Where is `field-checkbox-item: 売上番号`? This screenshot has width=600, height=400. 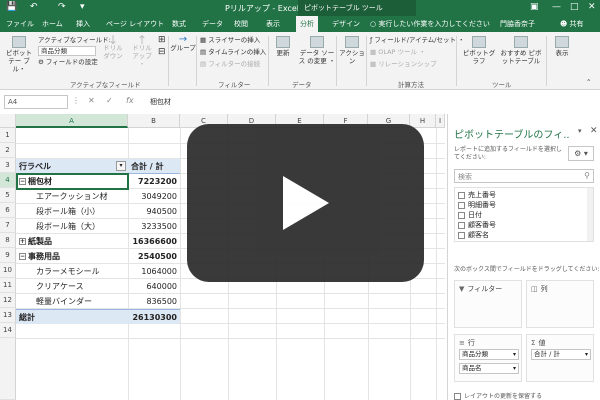
field-checkbox-item: 売上番号 is located at coordinates (477, 195).